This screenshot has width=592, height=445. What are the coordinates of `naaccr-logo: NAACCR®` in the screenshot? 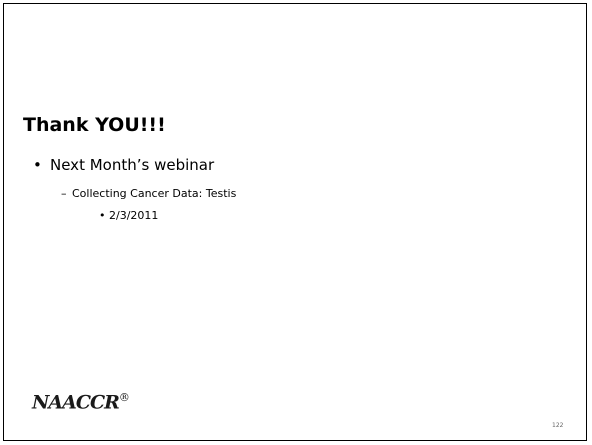 It's located at (81, 402).